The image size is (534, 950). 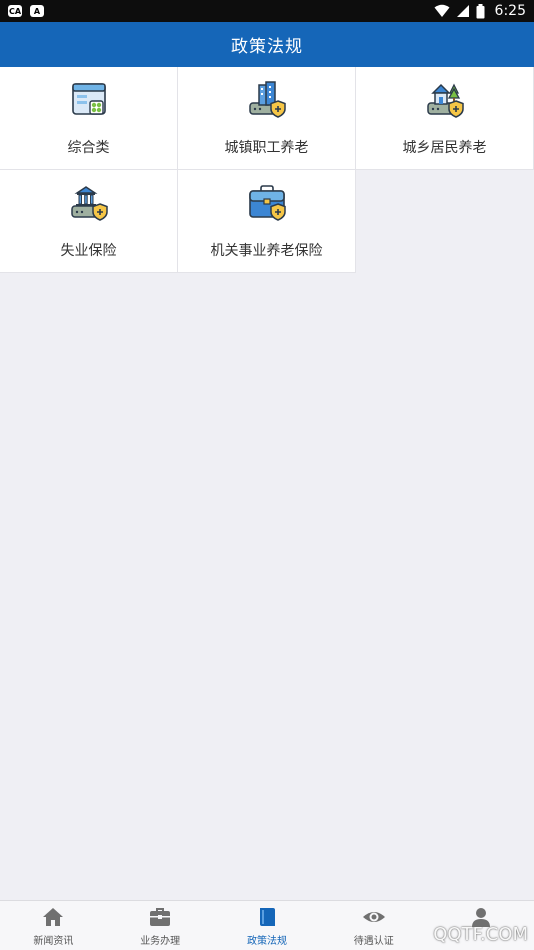 I want to click on bank-shield-icon, so click(x=89, y=203).